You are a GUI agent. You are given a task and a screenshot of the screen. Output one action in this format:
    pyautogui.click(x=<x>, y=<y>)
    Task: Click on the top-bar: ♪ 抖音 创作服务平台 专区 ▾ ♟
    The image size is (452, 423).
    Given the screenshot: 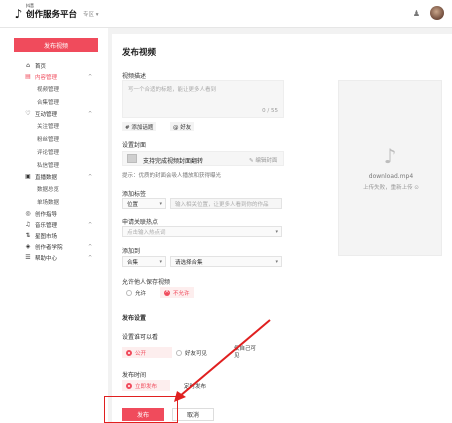 What is the action you would take?
    pyautogui.click(x=226, y=14)
    